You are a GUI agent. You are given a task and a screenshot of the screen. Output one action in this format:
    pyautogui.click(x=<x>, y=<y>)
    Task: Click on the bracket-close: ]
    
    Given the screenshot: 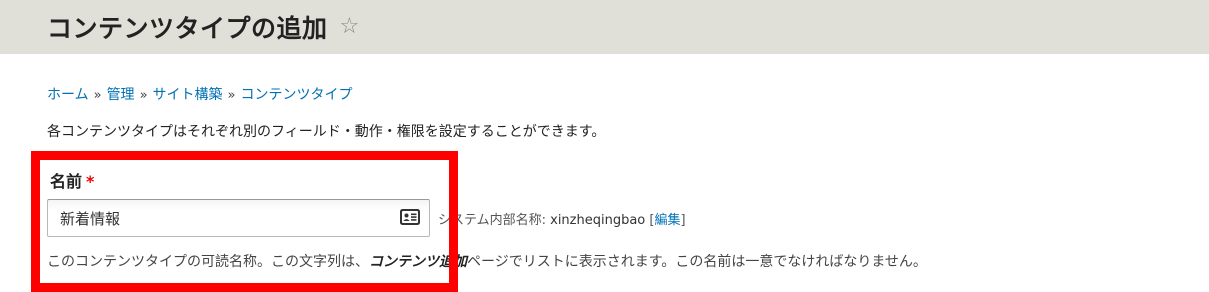 What is the action you would take?
    pyautogui.click(x=683, y=220)
    